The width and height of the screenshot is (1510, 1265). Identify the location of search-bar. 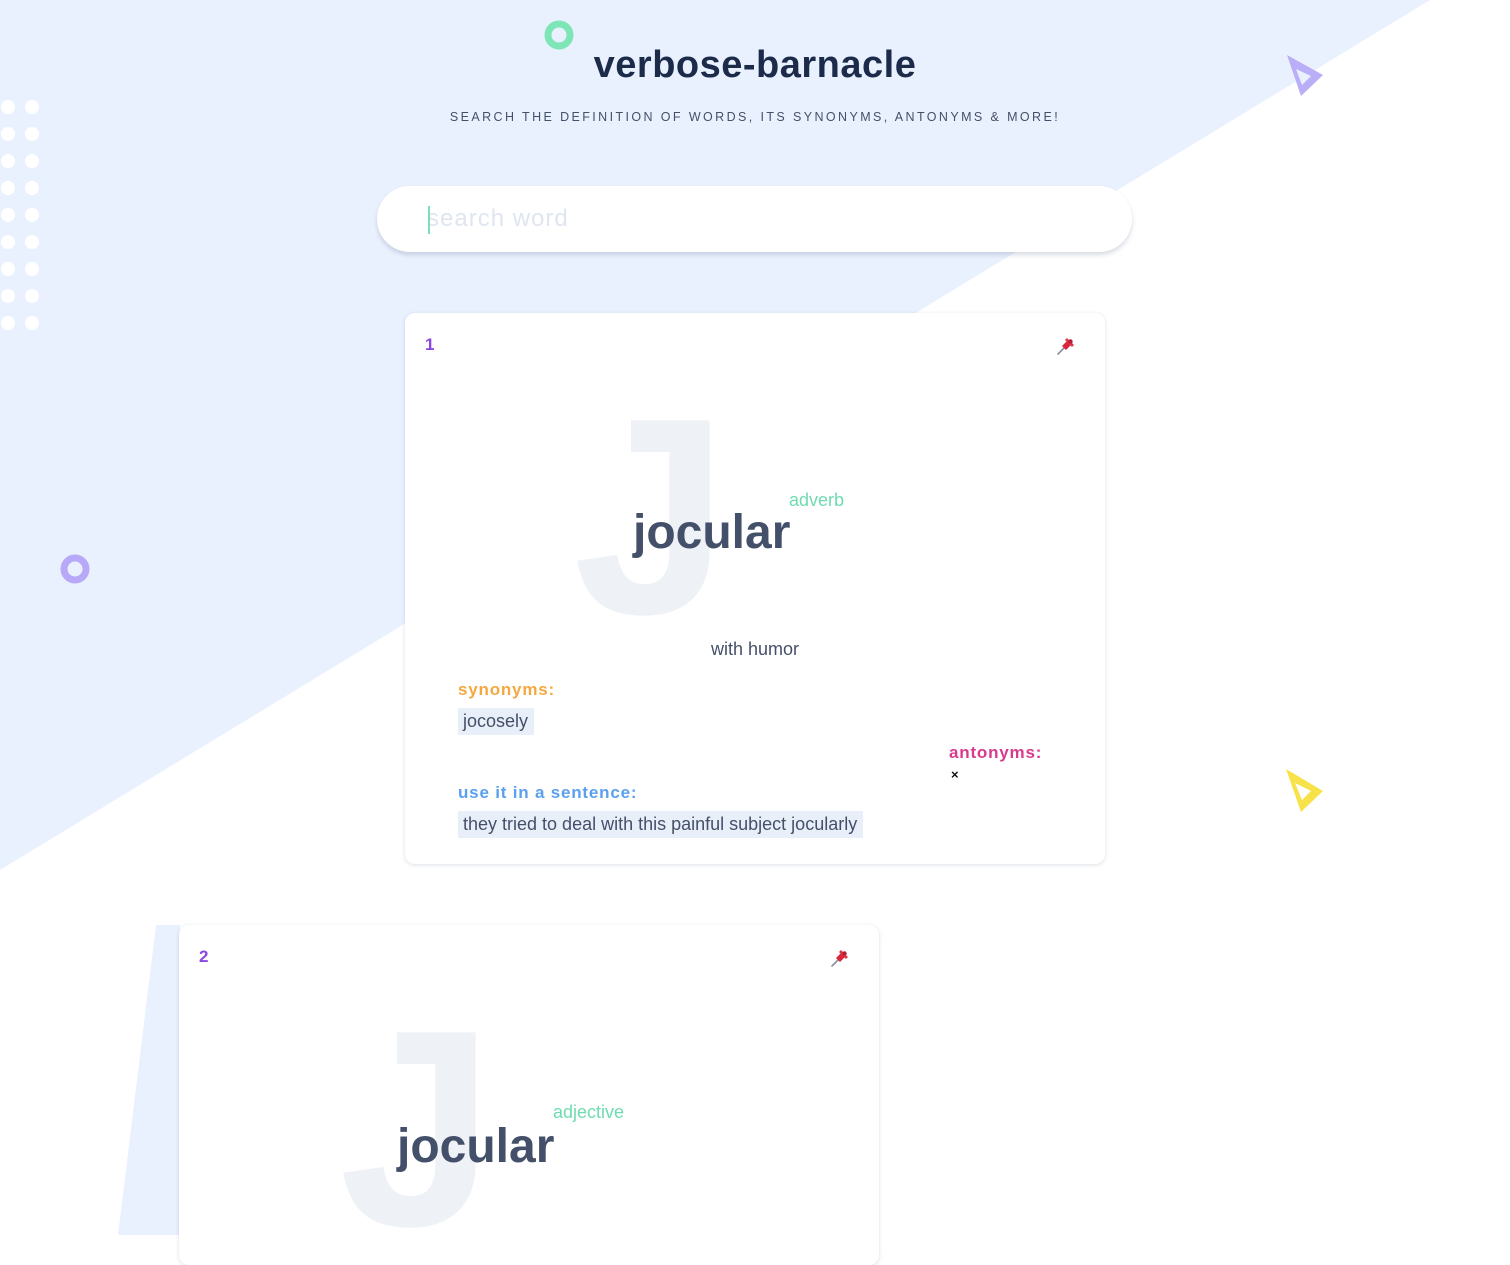
(754, 219).